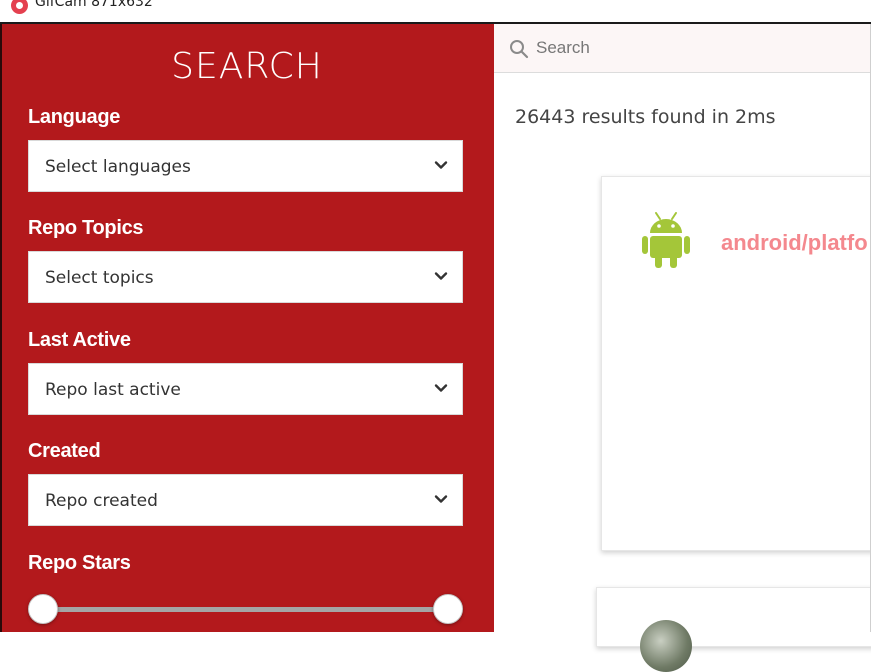  Describe the element at coordinates (118, 167) in the screenshot. I see `language-select-placeholder: Select languages` at that location.